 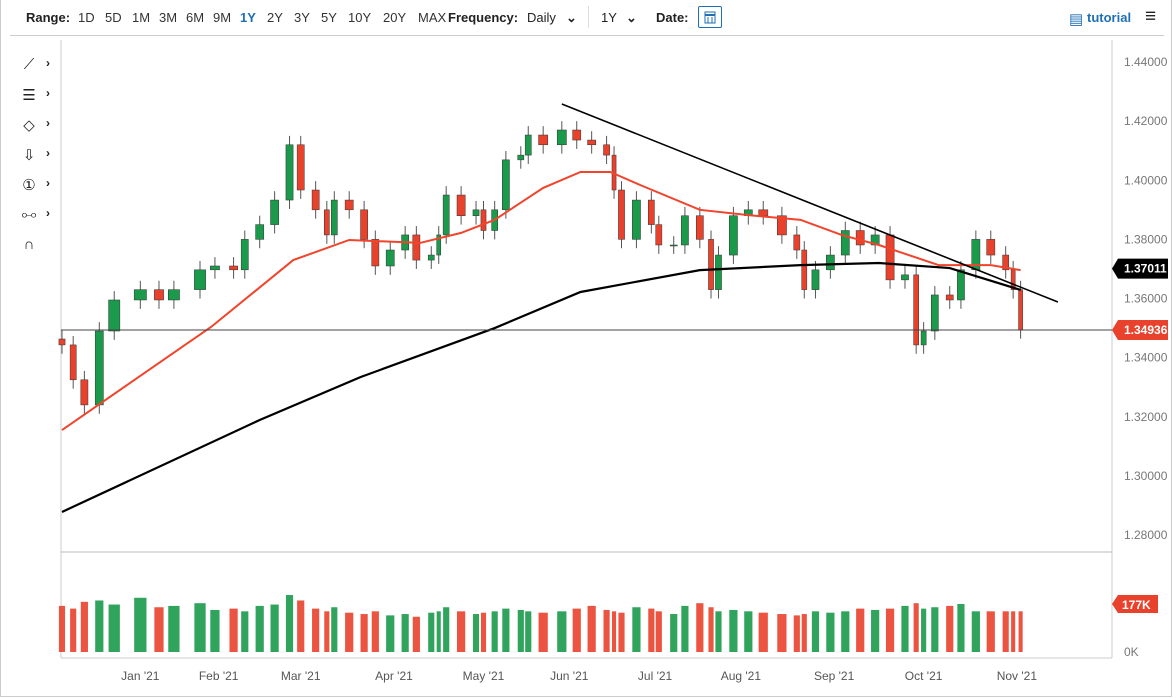 What do you see at coordinates (140, 676) in the screenshot?
I see `x-tick-label: Jan '21` at bounding box center [140, 676].